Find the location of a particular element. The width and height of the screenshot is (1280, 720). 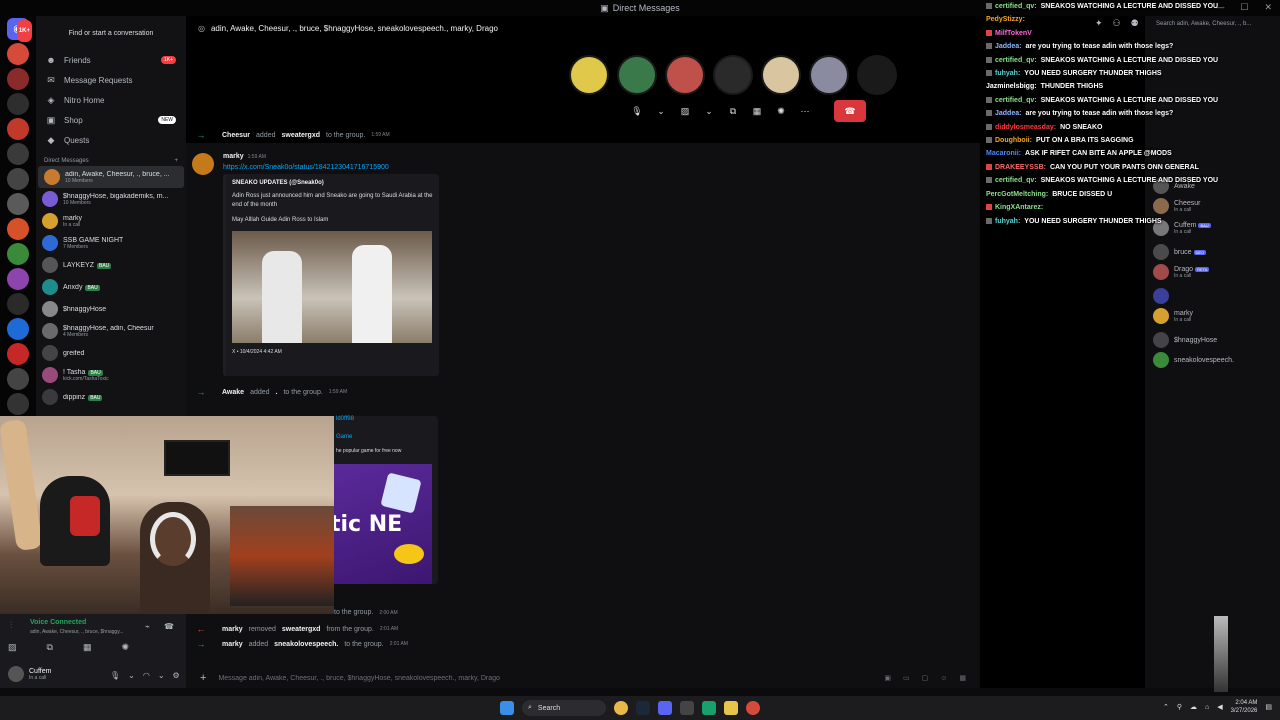

nav-item-quests: ◆ Quests is located at coordinates (111, 140).